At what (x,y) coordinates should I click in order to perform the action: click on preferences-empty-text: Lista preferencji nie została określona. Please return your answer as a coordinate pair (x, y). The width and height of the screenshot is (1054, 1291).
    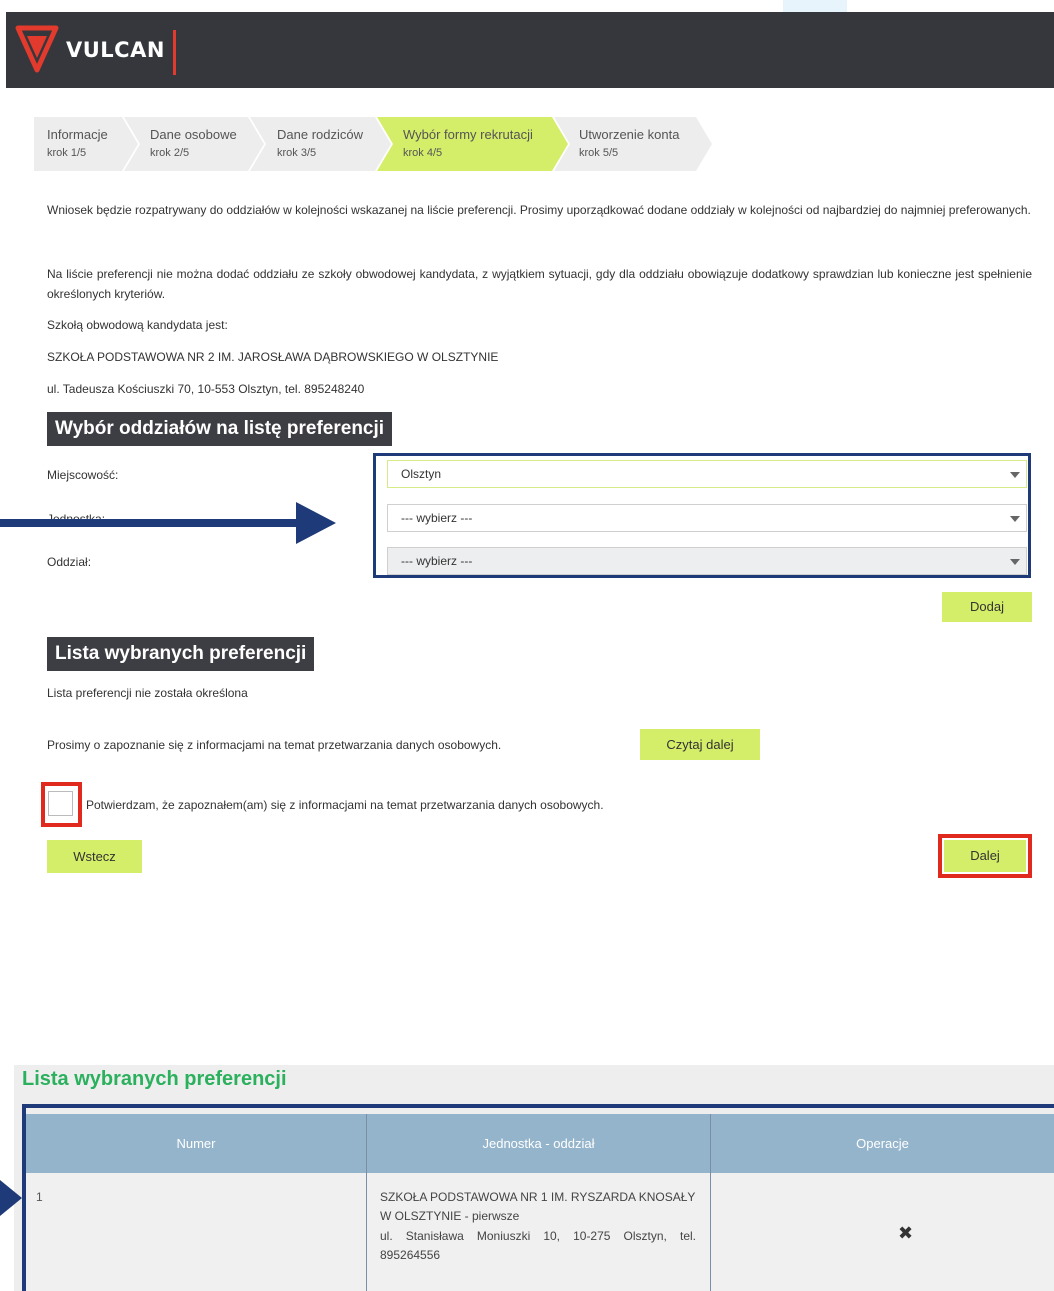
    Looking at the image, I should click on (147, 693).